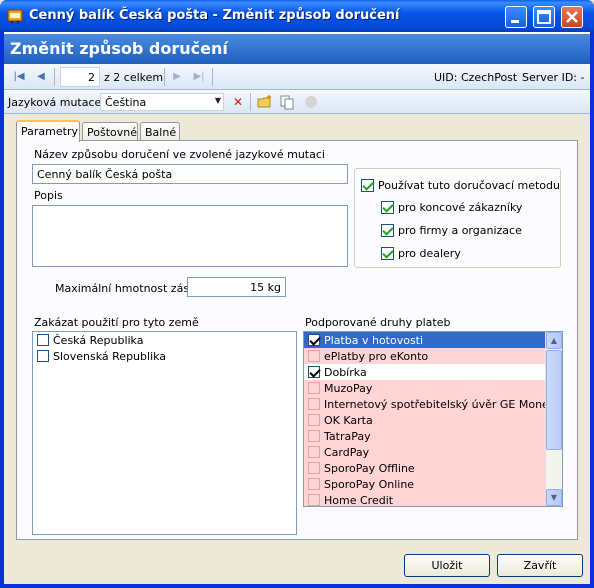 The width and height of the screenshot is (594, 588). I want to click on server-id-label: Server ID: -, so click(553, 77).